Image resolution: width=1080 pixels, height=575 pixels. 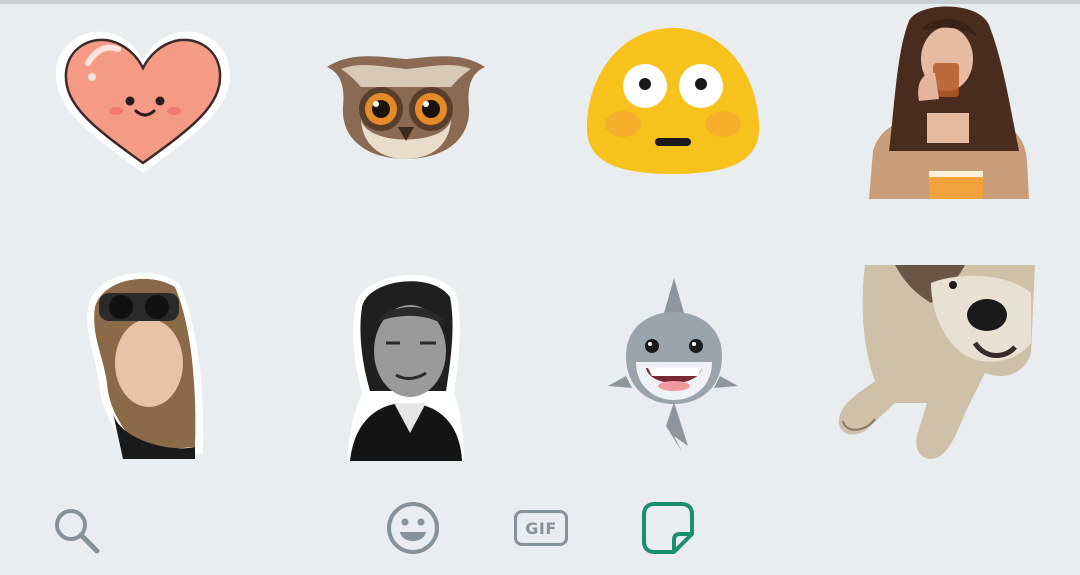 I want to click on emoji-icon, so click(x=413, y=528).